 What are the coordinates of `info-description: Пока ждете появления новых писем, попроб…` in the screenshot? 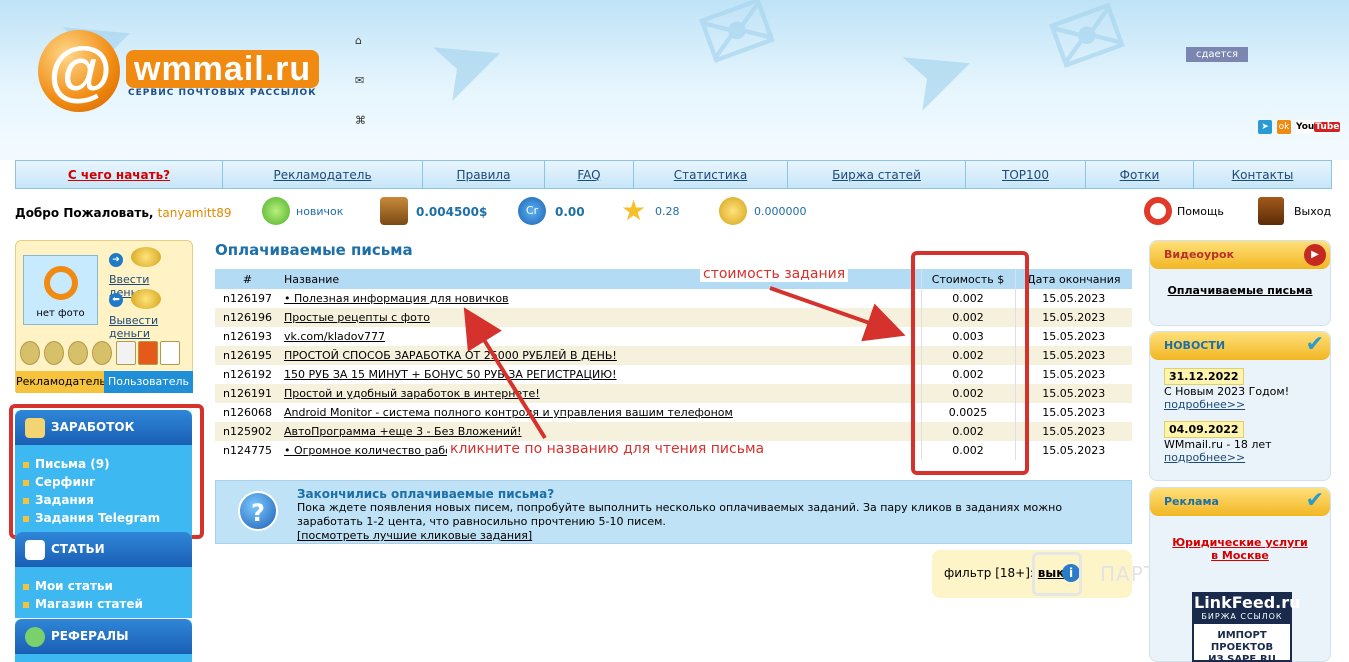 It's located at (680, 514).